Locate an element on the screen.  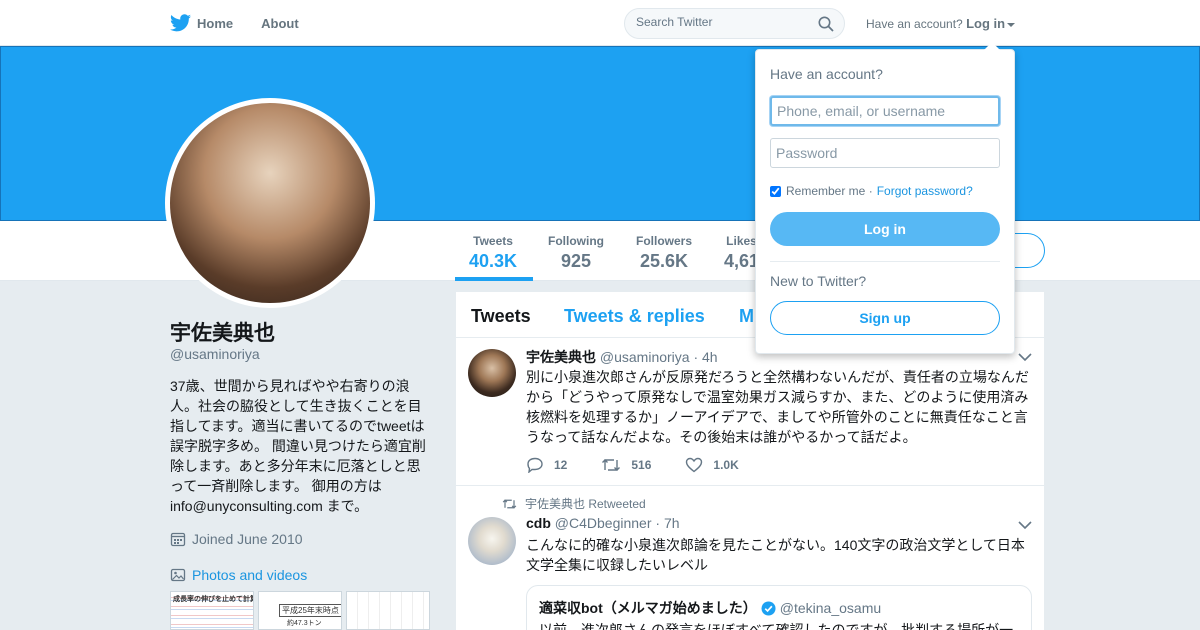
tab-tweets: Tweets is located at coordinates (501, 316).